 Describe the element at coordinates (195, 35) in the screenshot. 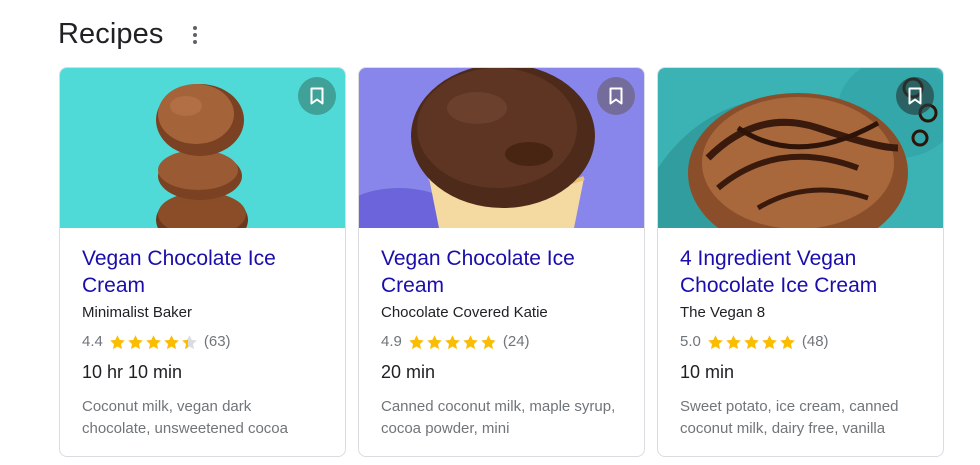

I see `more-vert-icon` at that location.